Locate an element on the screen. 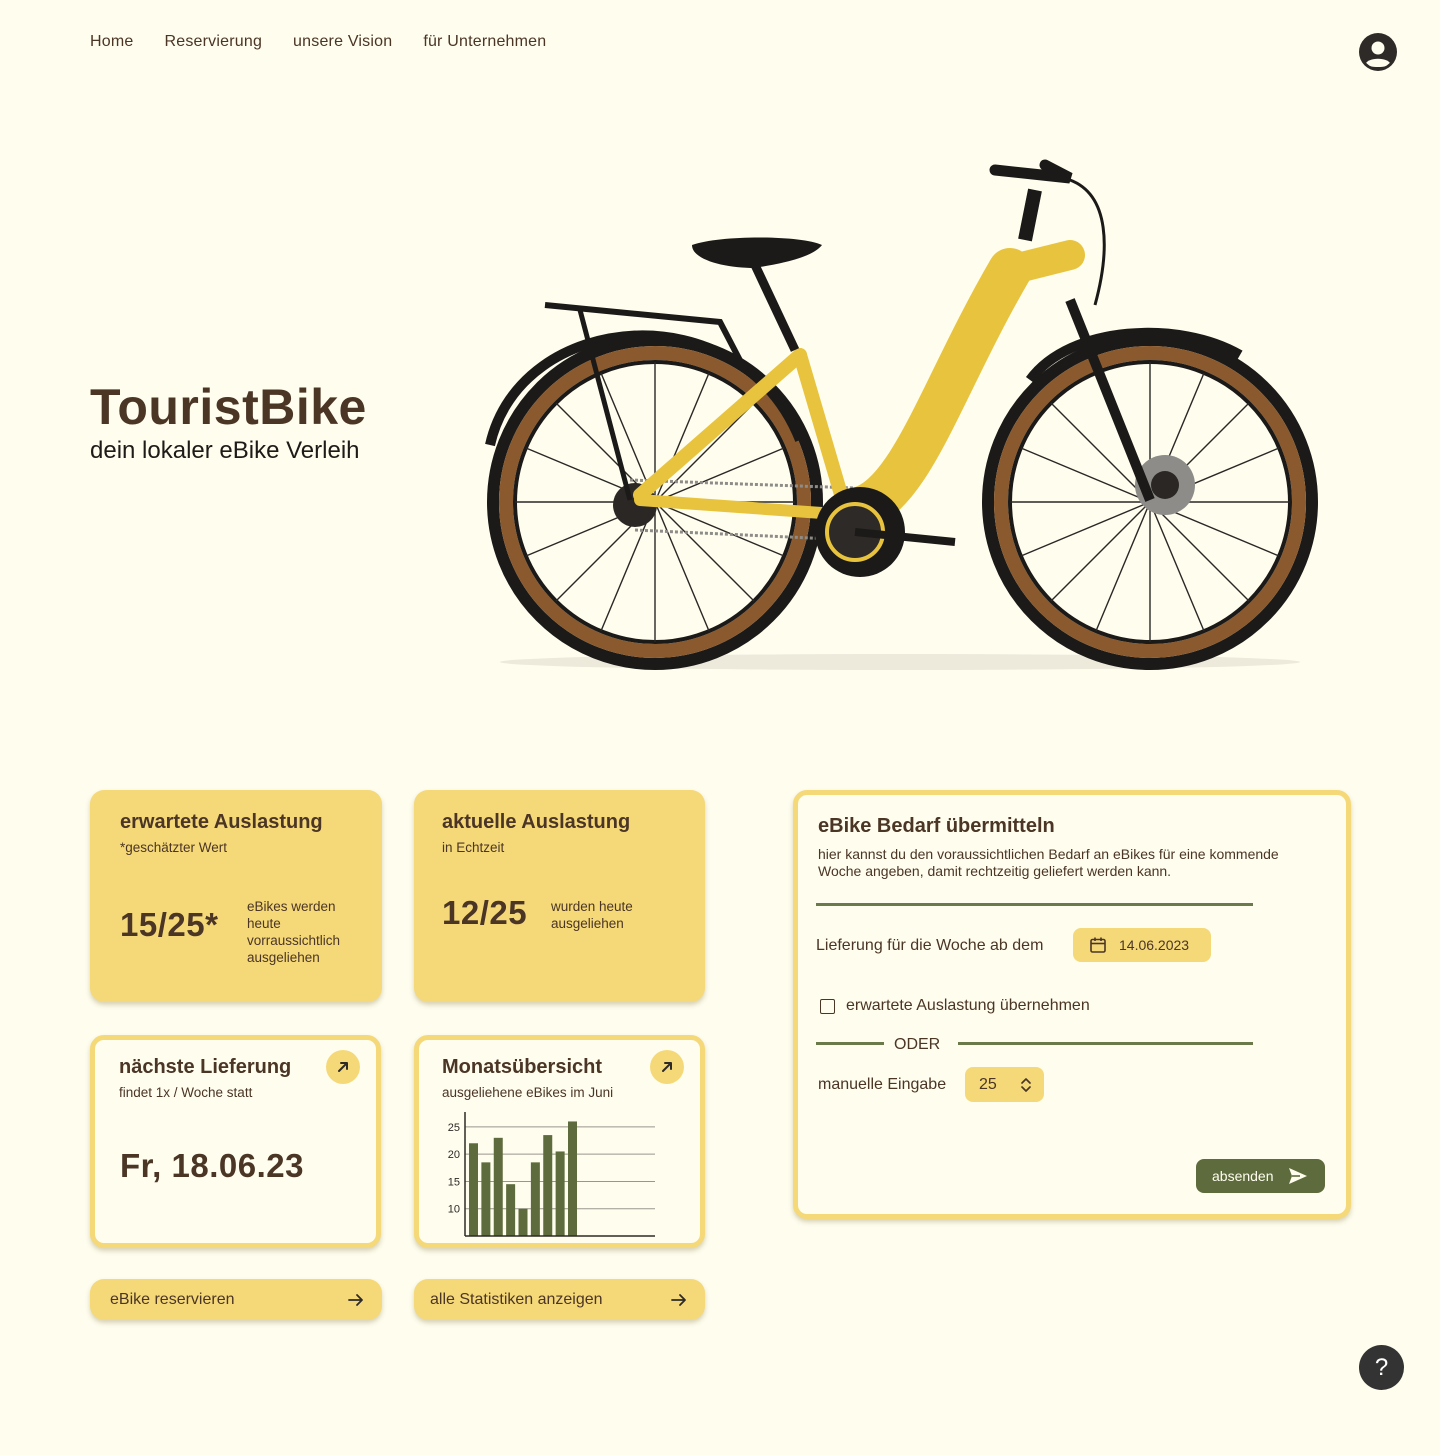 This screenshot has width=1440, height=1455. delivery-date-value: 14.06.2023 is located at coordinates (1154, 945).